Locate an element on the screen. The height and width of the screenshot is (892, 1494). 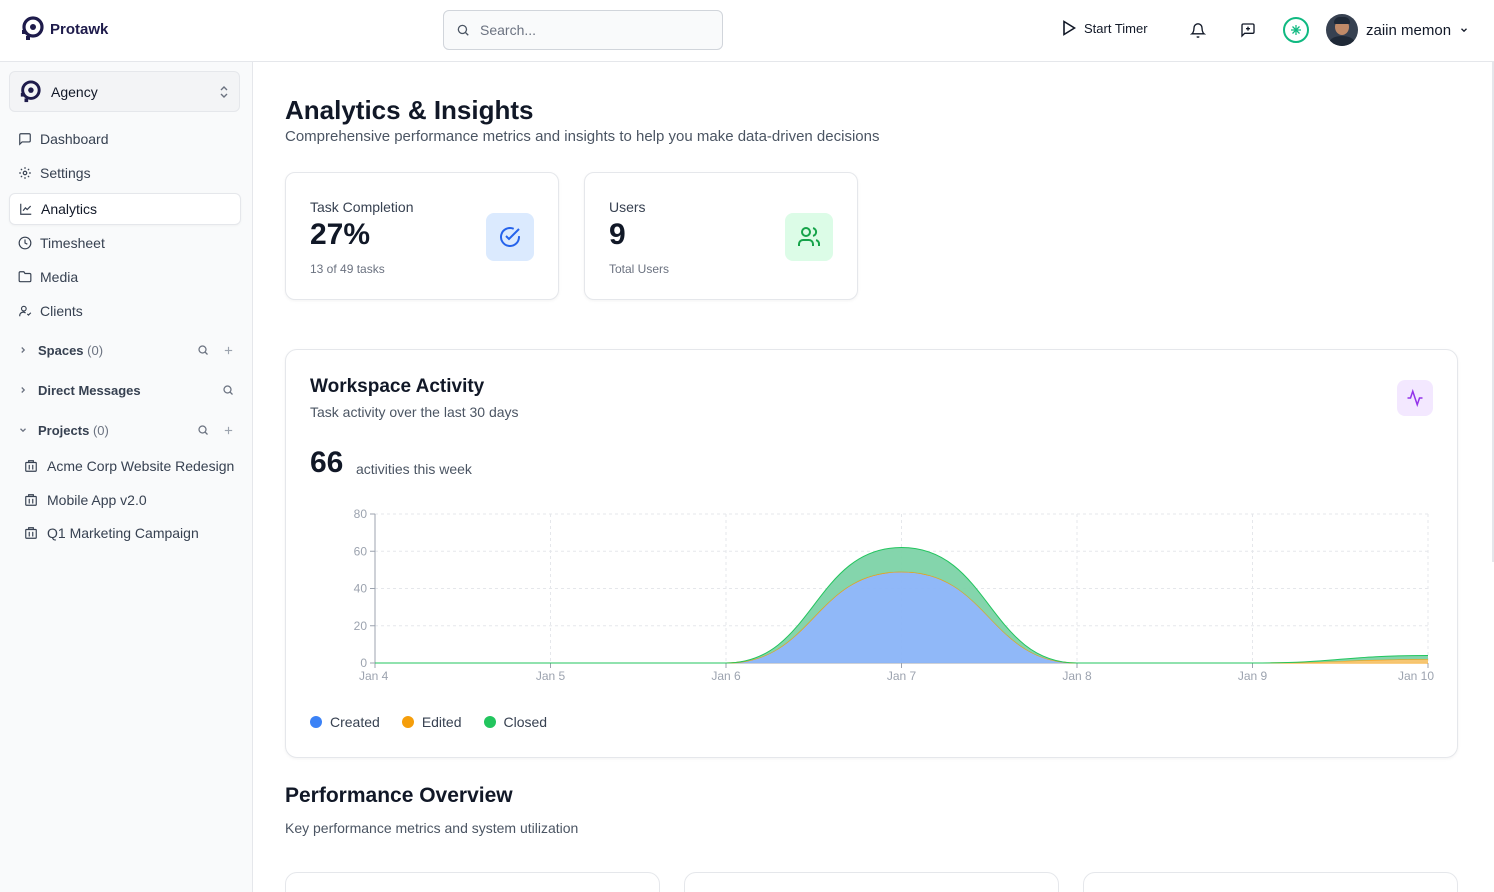
x-tick-label: Jan 7 is located at coordinates (902, 676).